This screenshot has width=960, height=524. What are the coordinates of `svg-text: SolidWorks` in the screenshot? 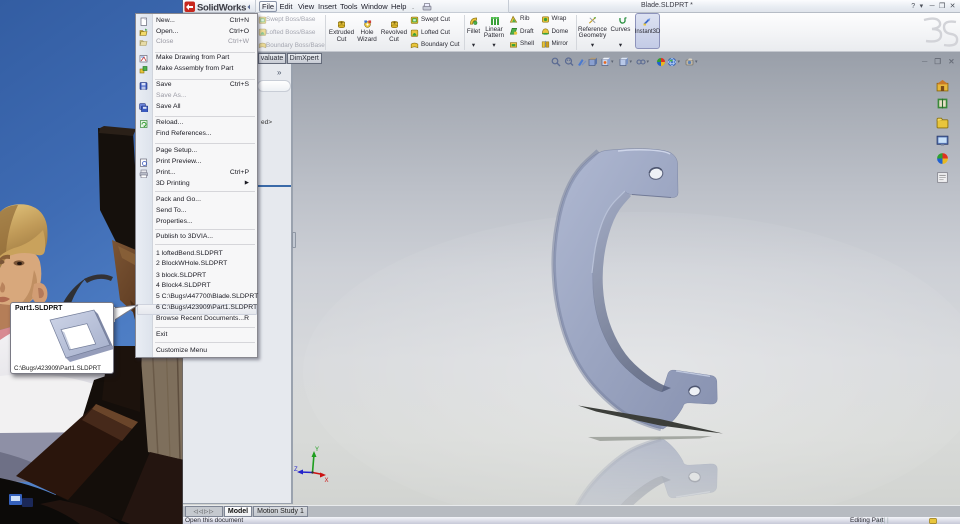 It's located at (221, 7).